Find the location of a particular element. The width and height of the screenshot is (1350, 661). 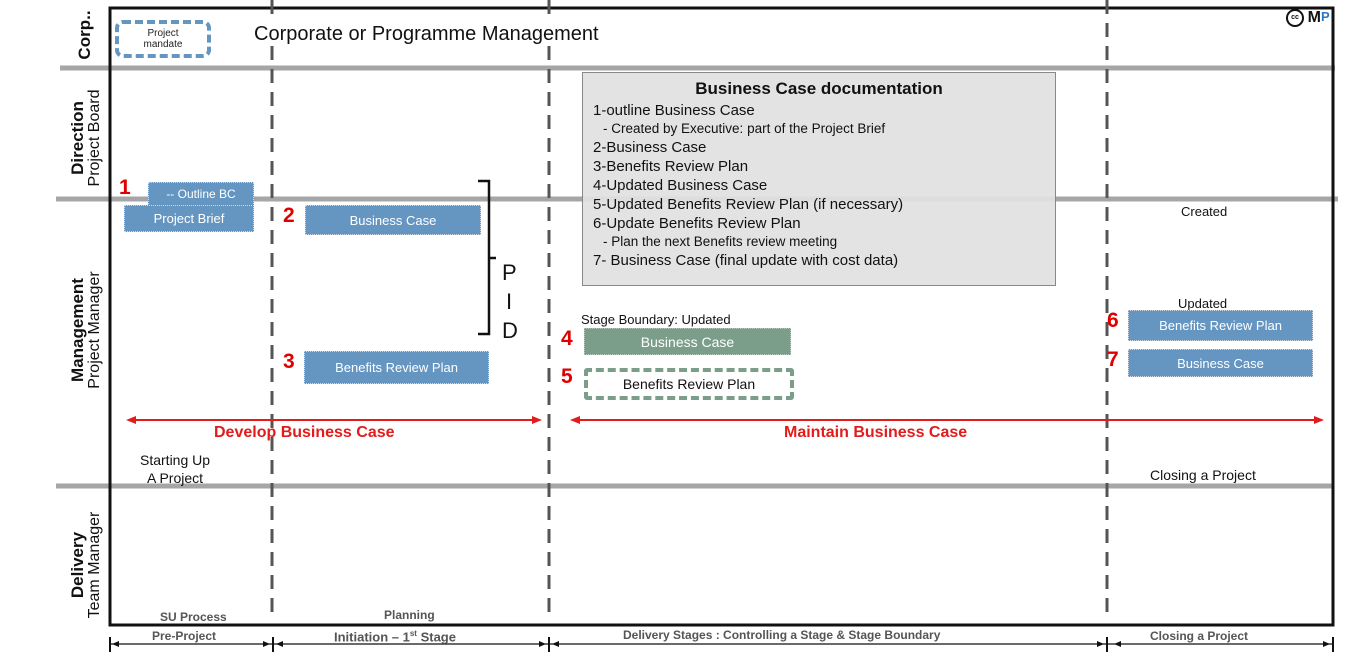

step-number-3: 3 is located at coordinates (289, 361).